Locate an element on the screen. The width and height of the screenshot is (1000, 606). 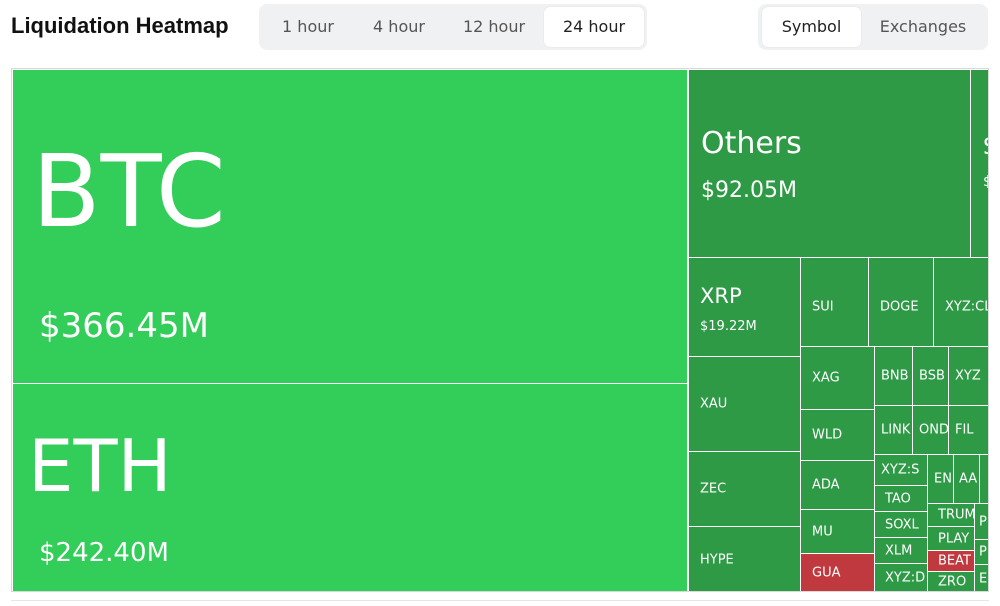
cell-symbol: BTC is located at coordinates (129, 191).